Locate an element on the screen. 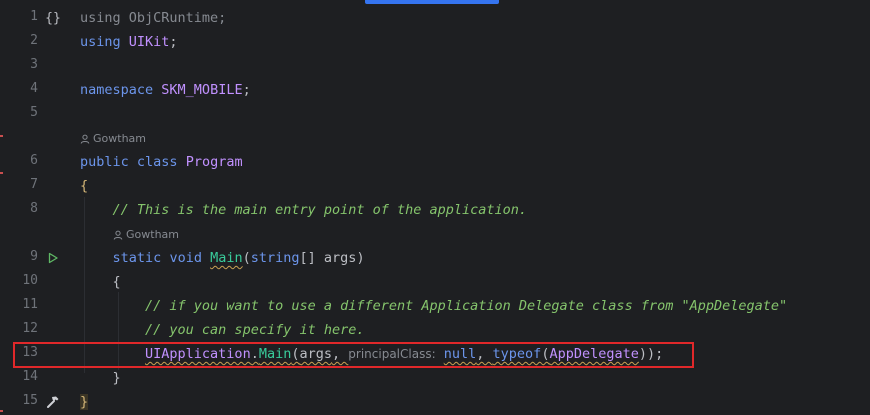 The image size is (870, 415). namespace-name: SKM_MOBILE is located at coordinates (202, 90).